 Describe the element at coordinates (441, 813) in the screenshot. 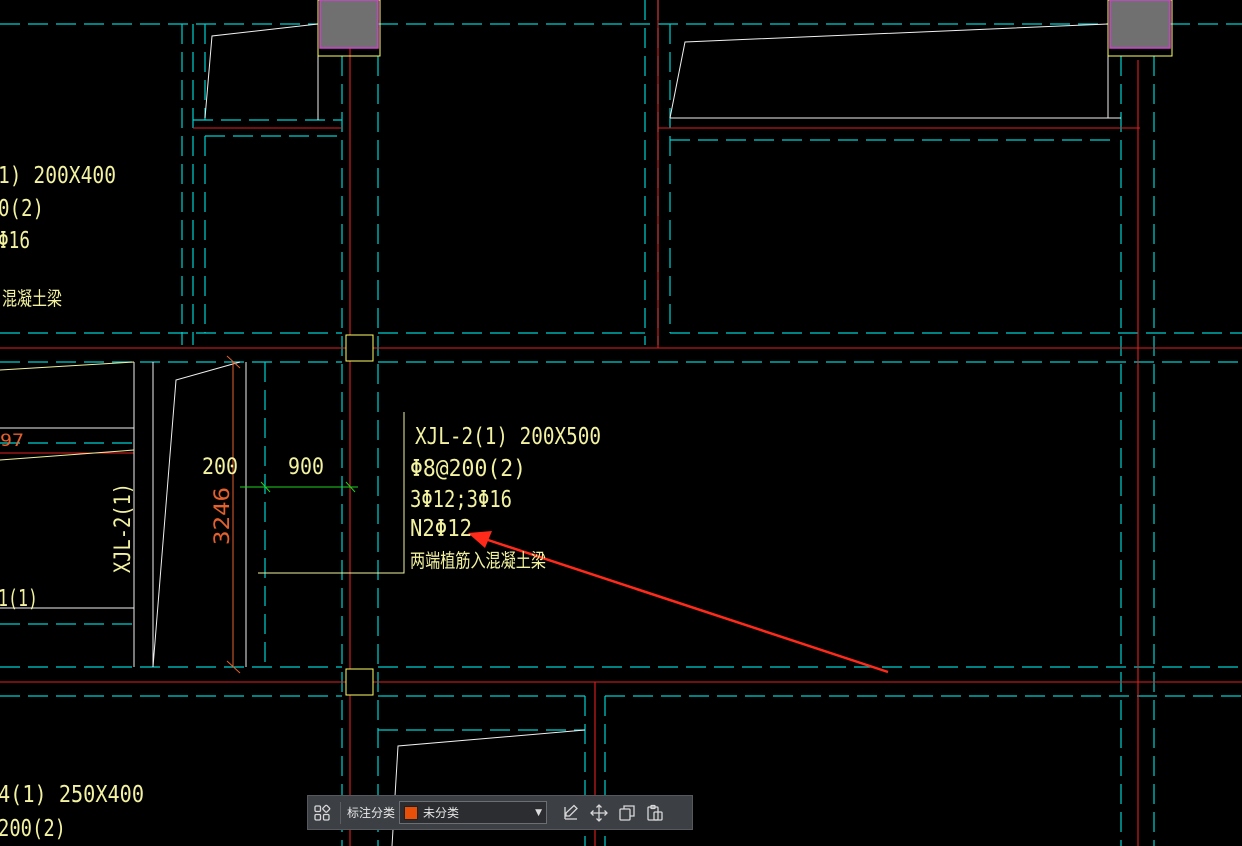

I see `category-select-value: 未分类` at that location.